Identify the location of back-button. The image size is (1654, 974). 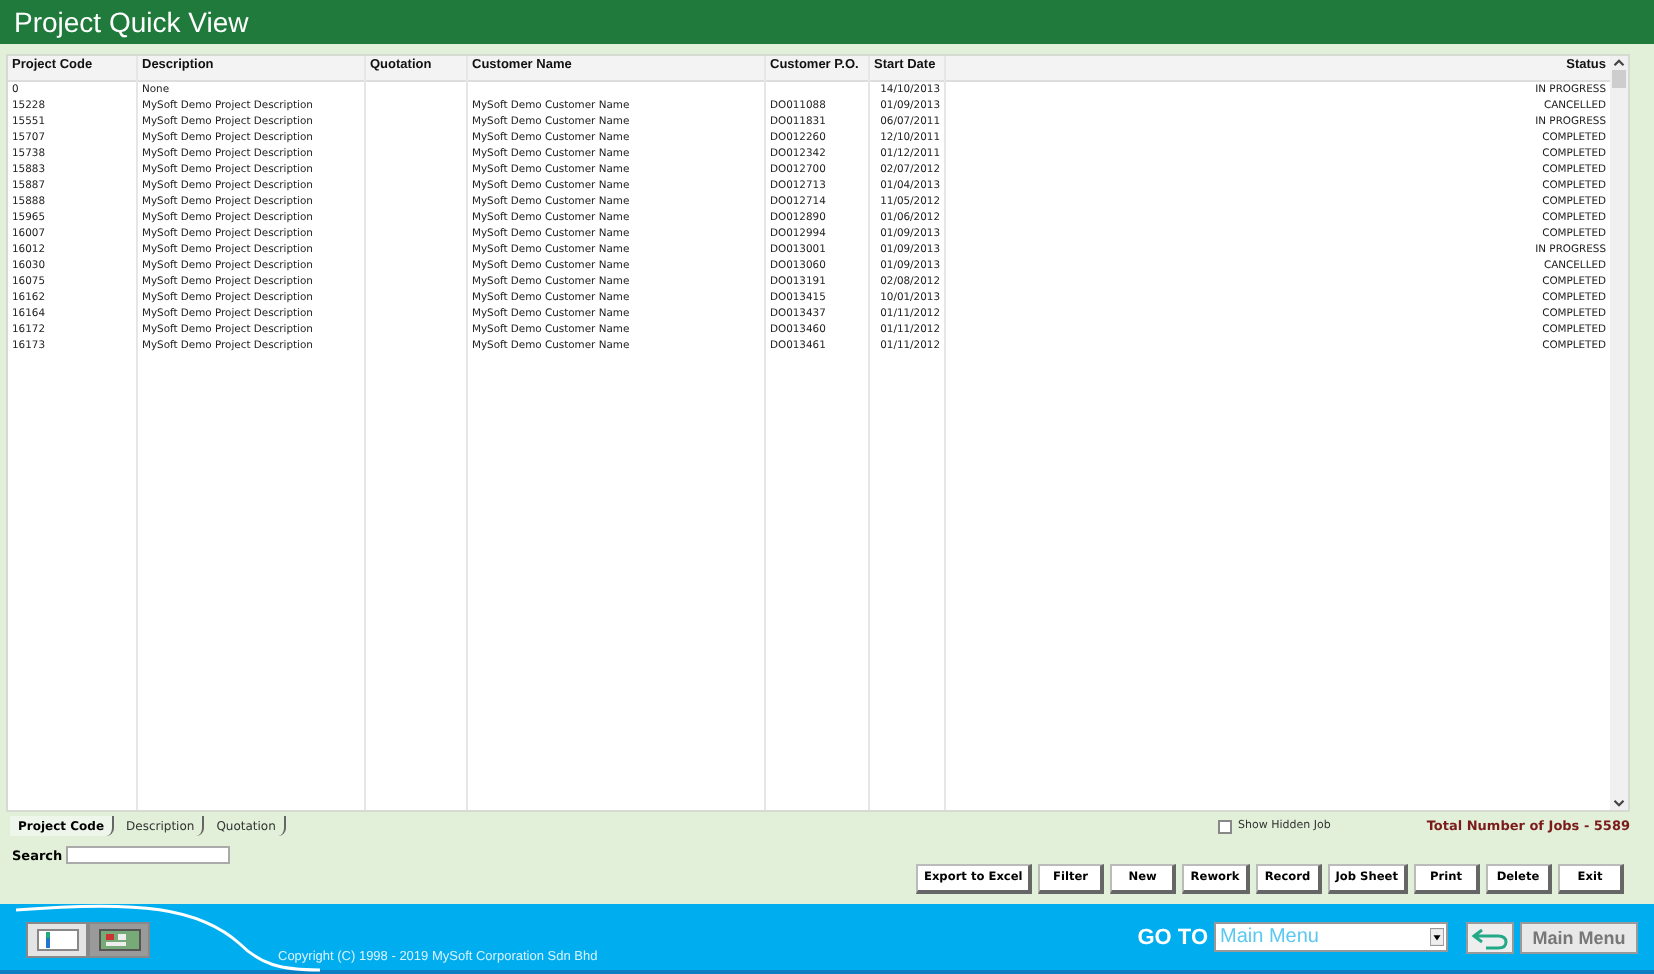
(1490, 937).